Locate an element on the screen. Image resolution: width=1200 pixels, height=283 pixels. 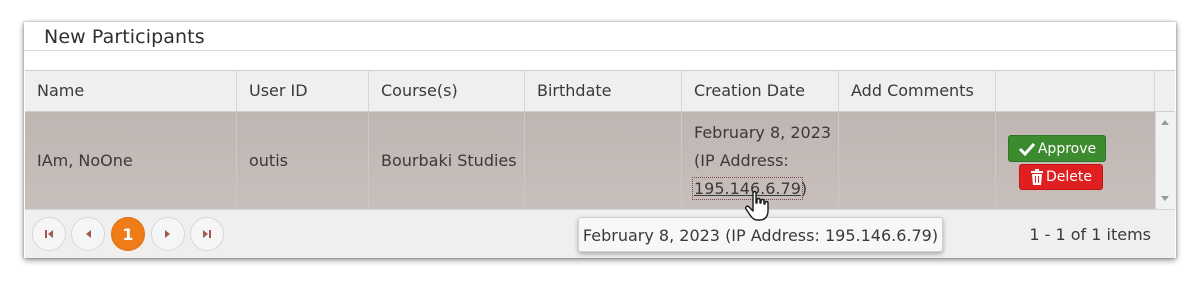
pager-info: 1 - 1 of 1 items is located at coordinates (1090, 234).